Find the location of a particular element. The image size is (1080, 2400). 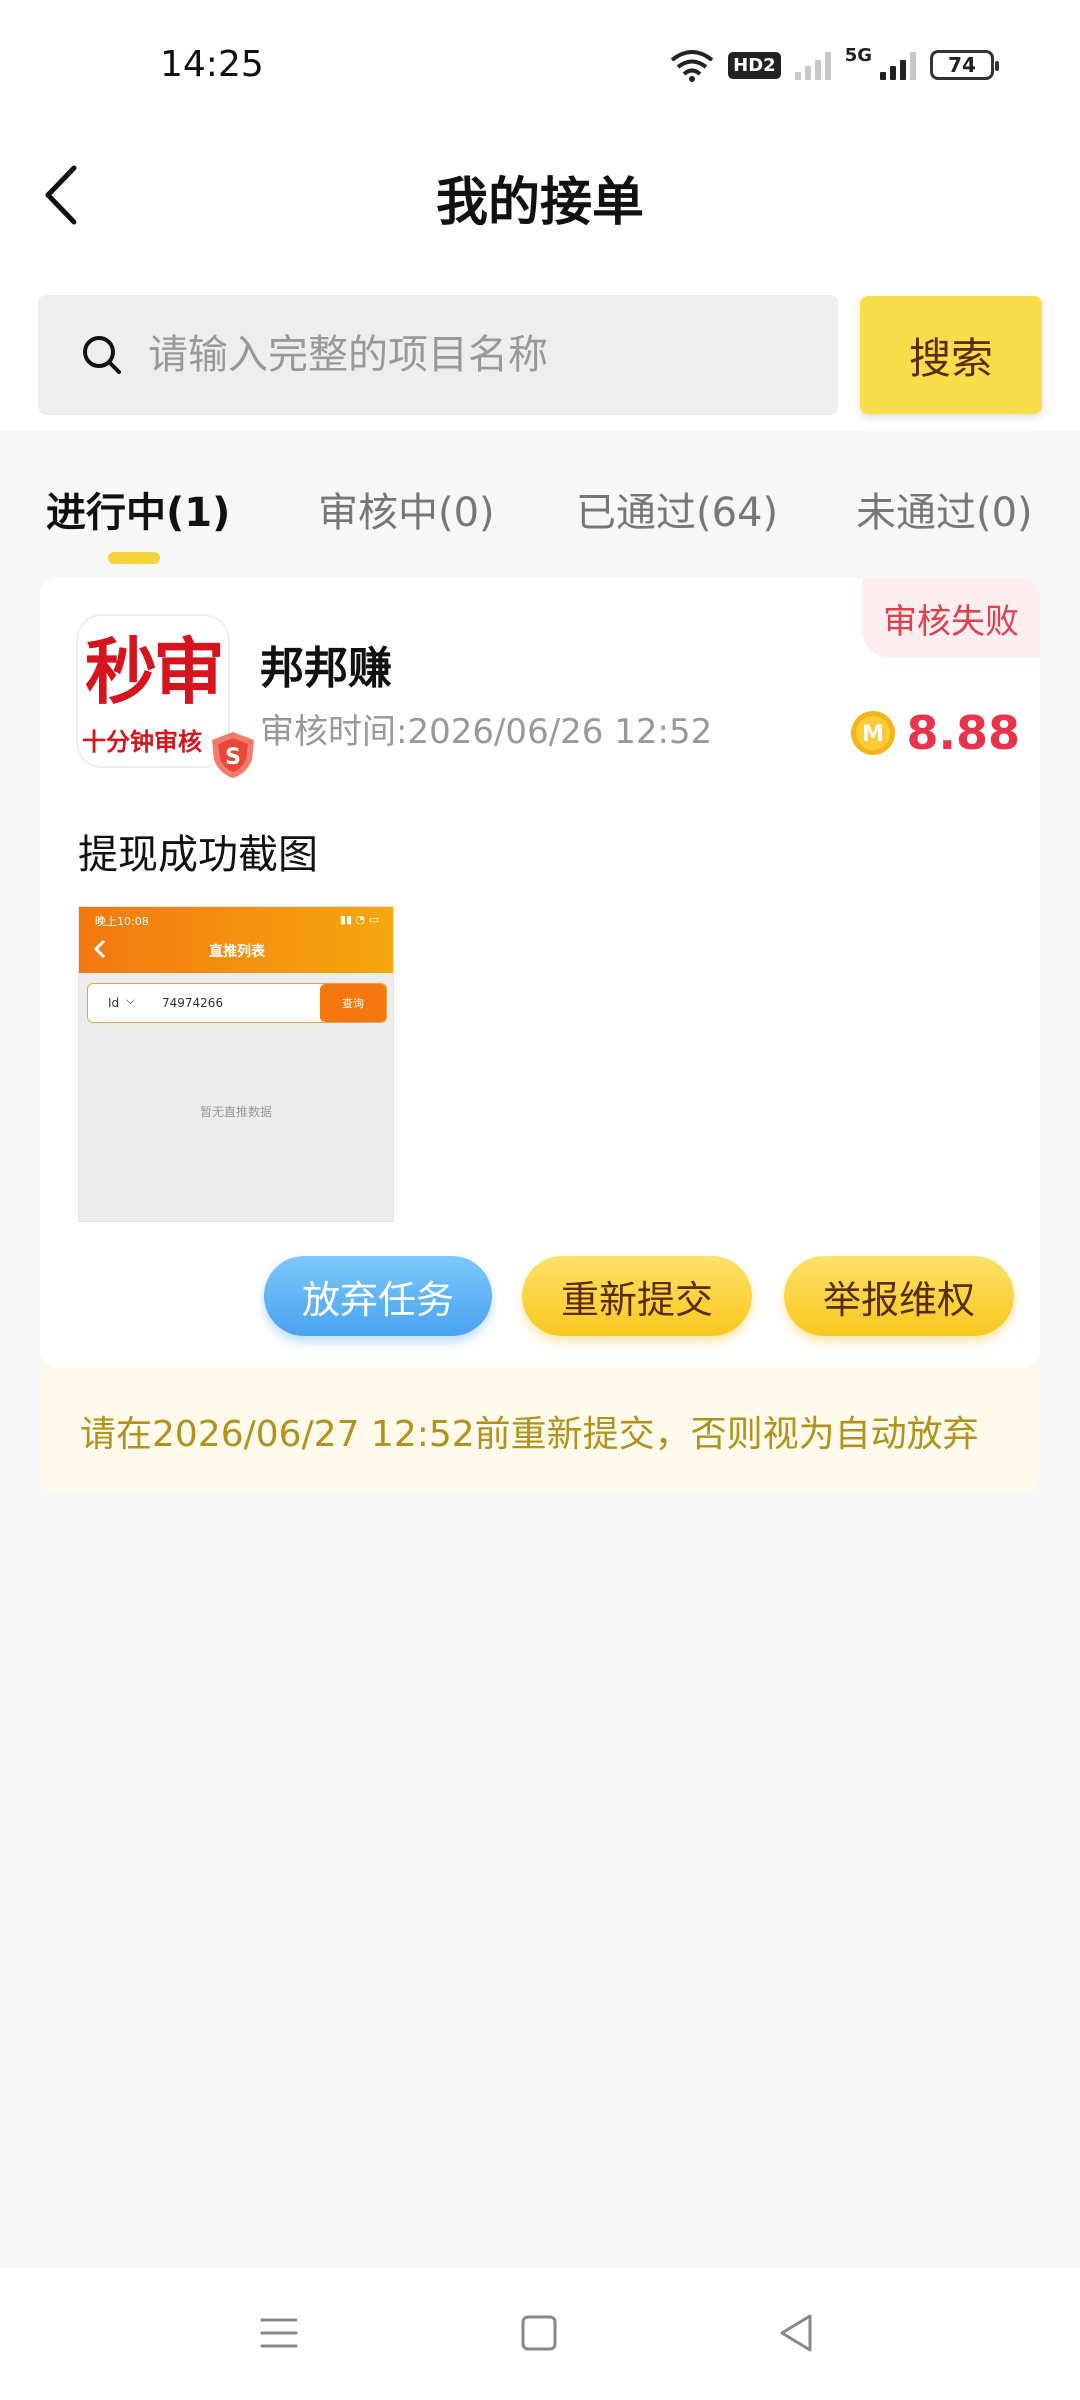

signal-5g-icon is located at coordinates (898, 65).